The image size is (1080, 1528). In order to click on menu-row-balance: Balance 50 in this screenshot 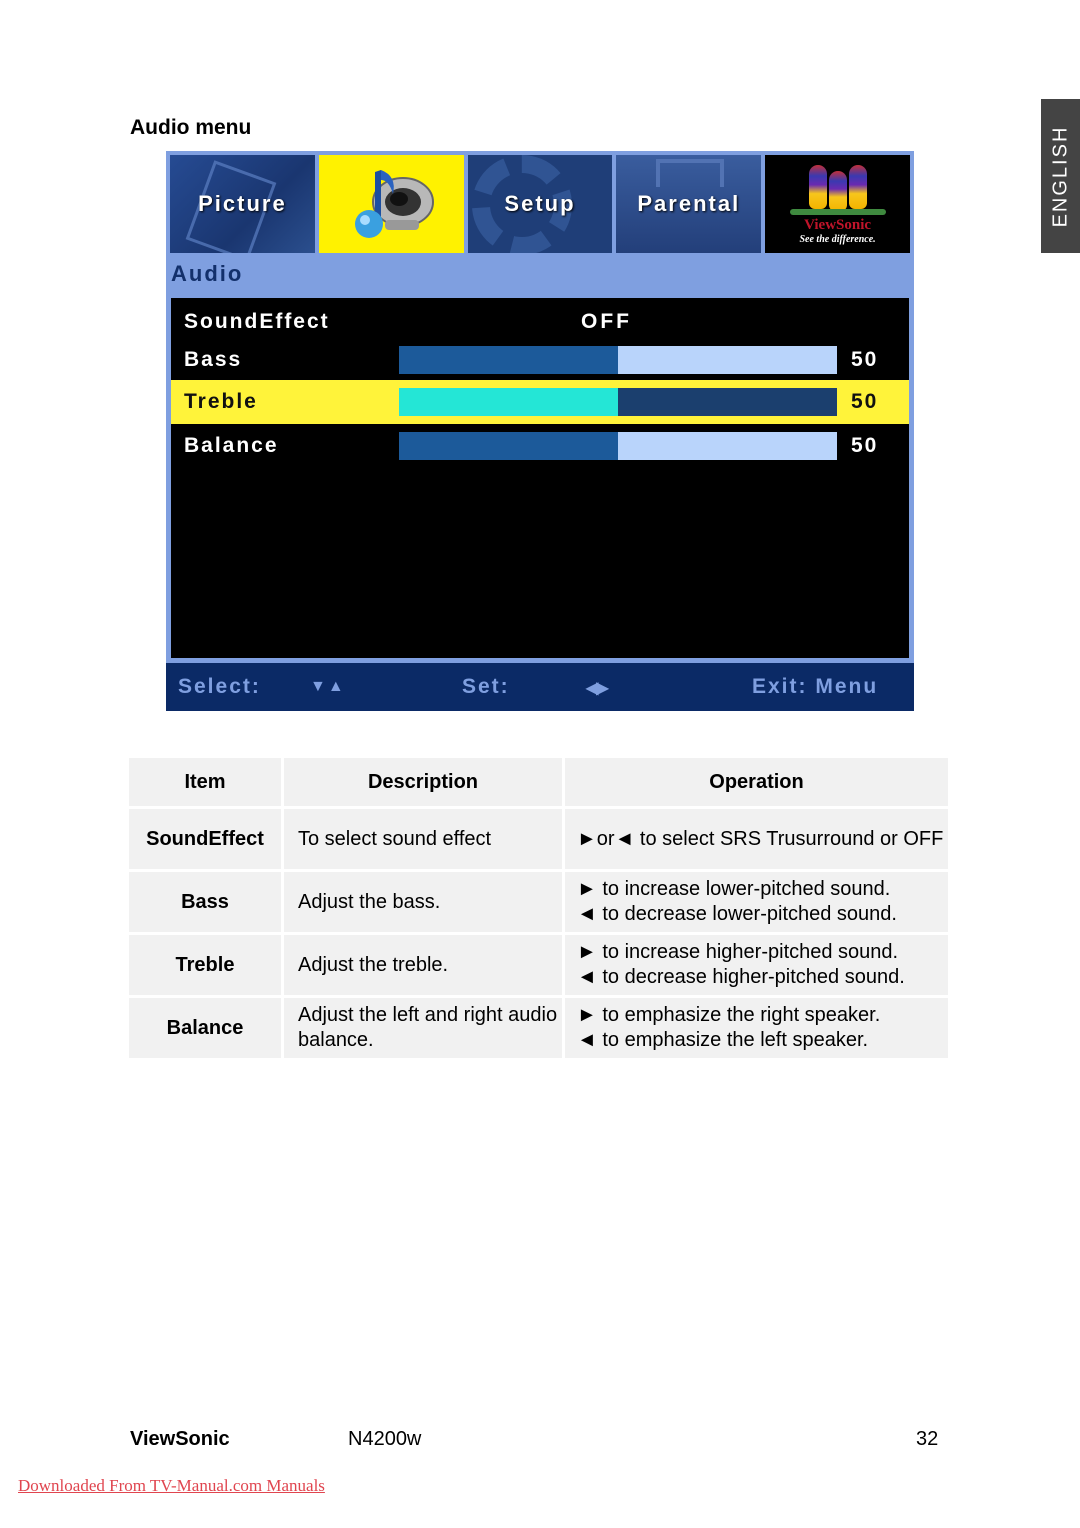, I will do `click(540, 446)`.